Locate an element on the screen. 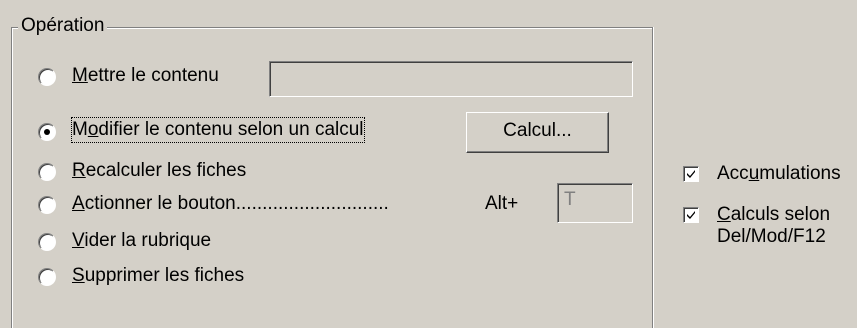 The height and width of the screenshot is (328, 857). label-calculs-selon-line2: Del/Mod/F12 is located at coordinates (771, 236).